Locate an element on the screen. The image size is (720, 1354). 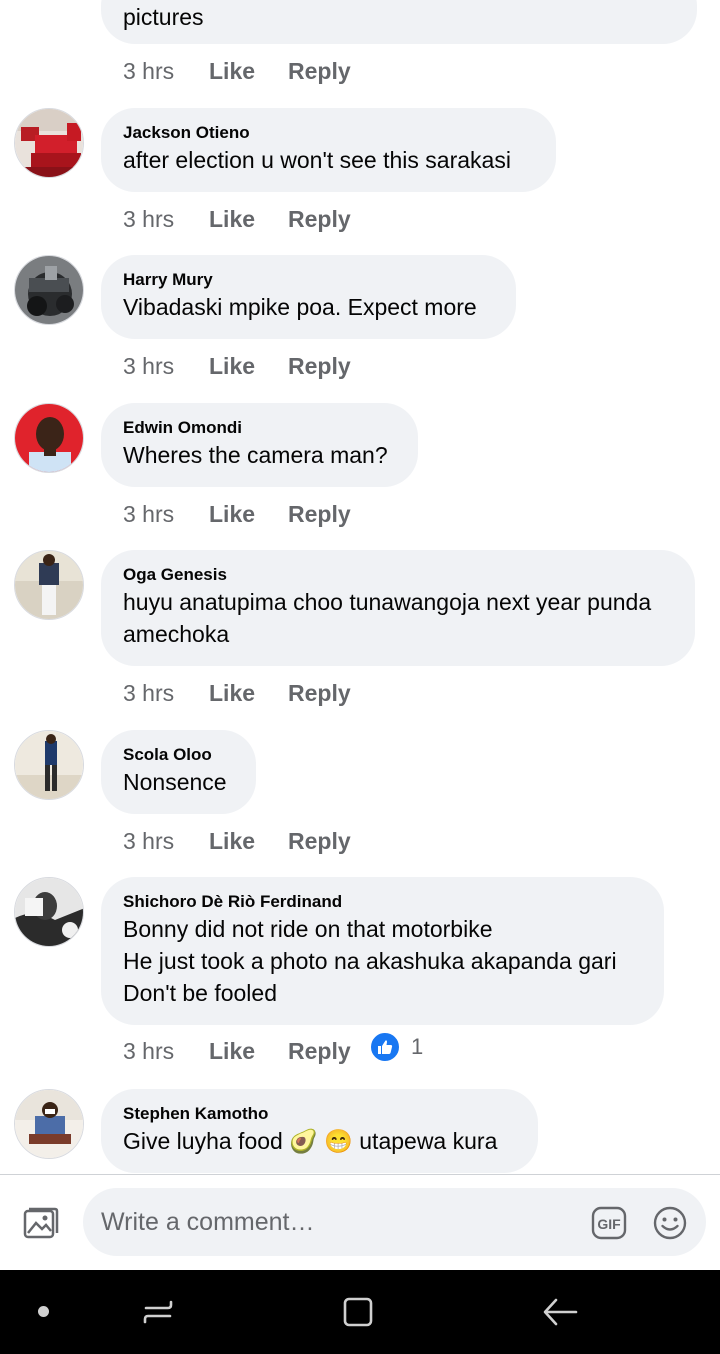
comment-text: Nonsence is located at coordinates (175, 782).